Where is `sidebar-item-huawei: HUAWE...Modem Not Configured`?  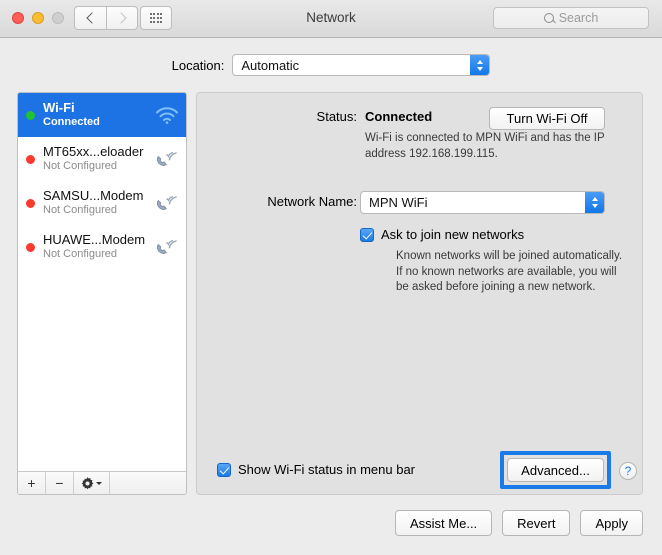 sidebar-item-huawei: HUAWE...Modem Not Configured is located at coordinates (102, 247).